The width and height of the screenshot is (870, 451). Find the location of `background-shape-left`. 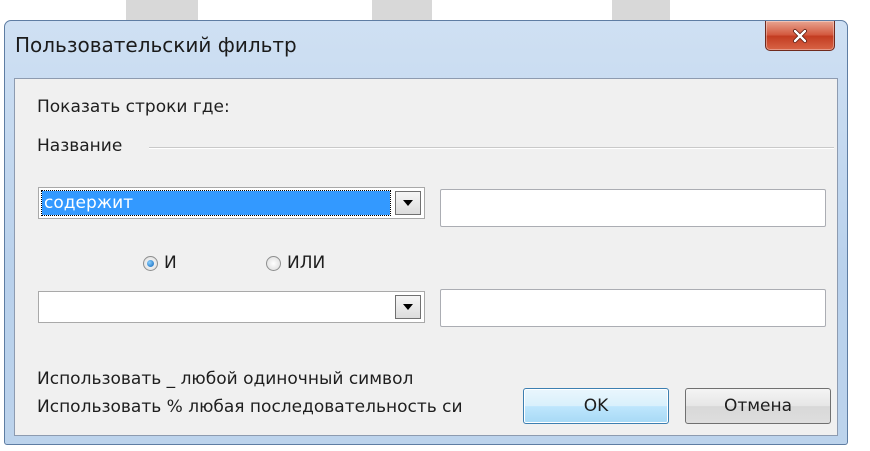

background-shape-left is located at coordinates (162, 10).